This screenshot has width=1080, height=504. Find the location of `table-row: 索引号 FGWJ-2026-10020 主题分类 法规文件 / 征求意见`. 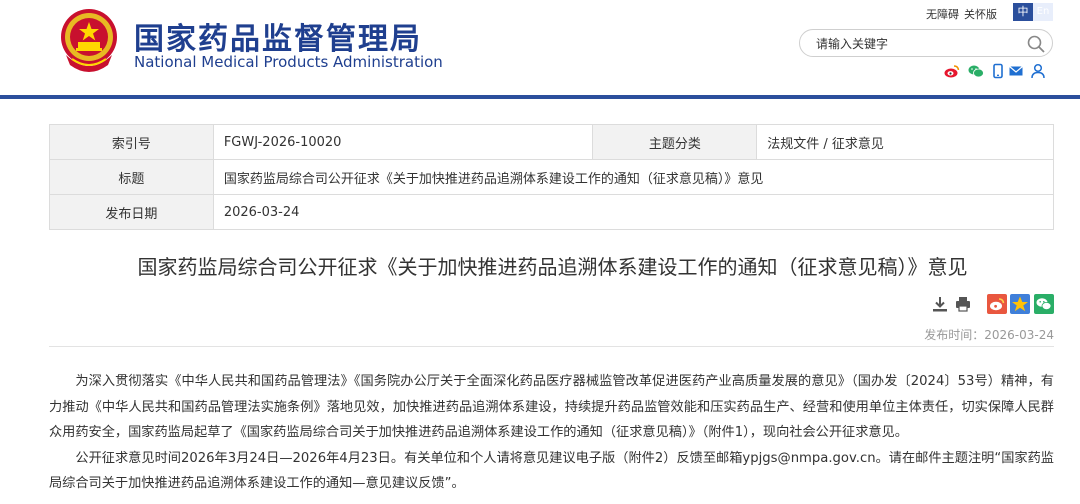

table-row: 索引号 FGWJ-2026-10020 主题分类 法规文件 / 征求意见 is located at coordinates (551, 142).